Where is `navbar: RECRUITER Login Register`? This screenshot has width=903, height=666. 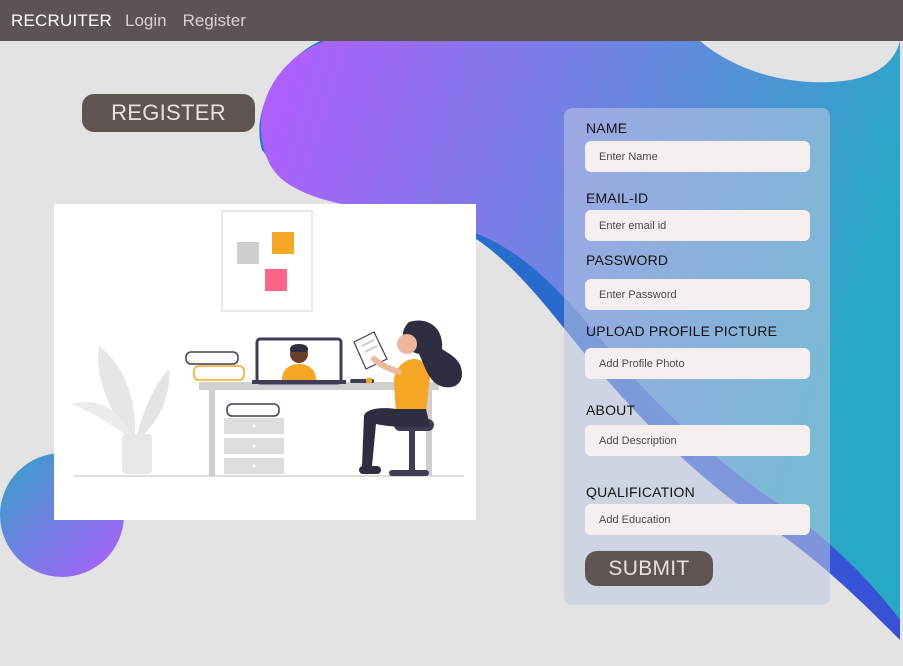
navbar: RECRUITER Login Register is located at coordinates (451, 20).